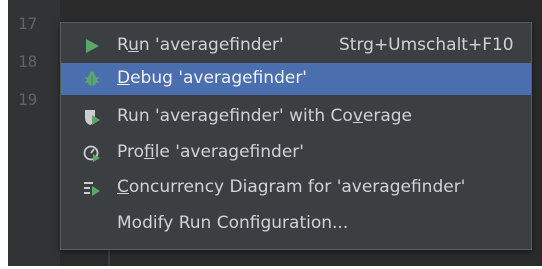  Describe the element at coordinates (28, 23) in the screenshot. I see `line-number: 17` at that location.